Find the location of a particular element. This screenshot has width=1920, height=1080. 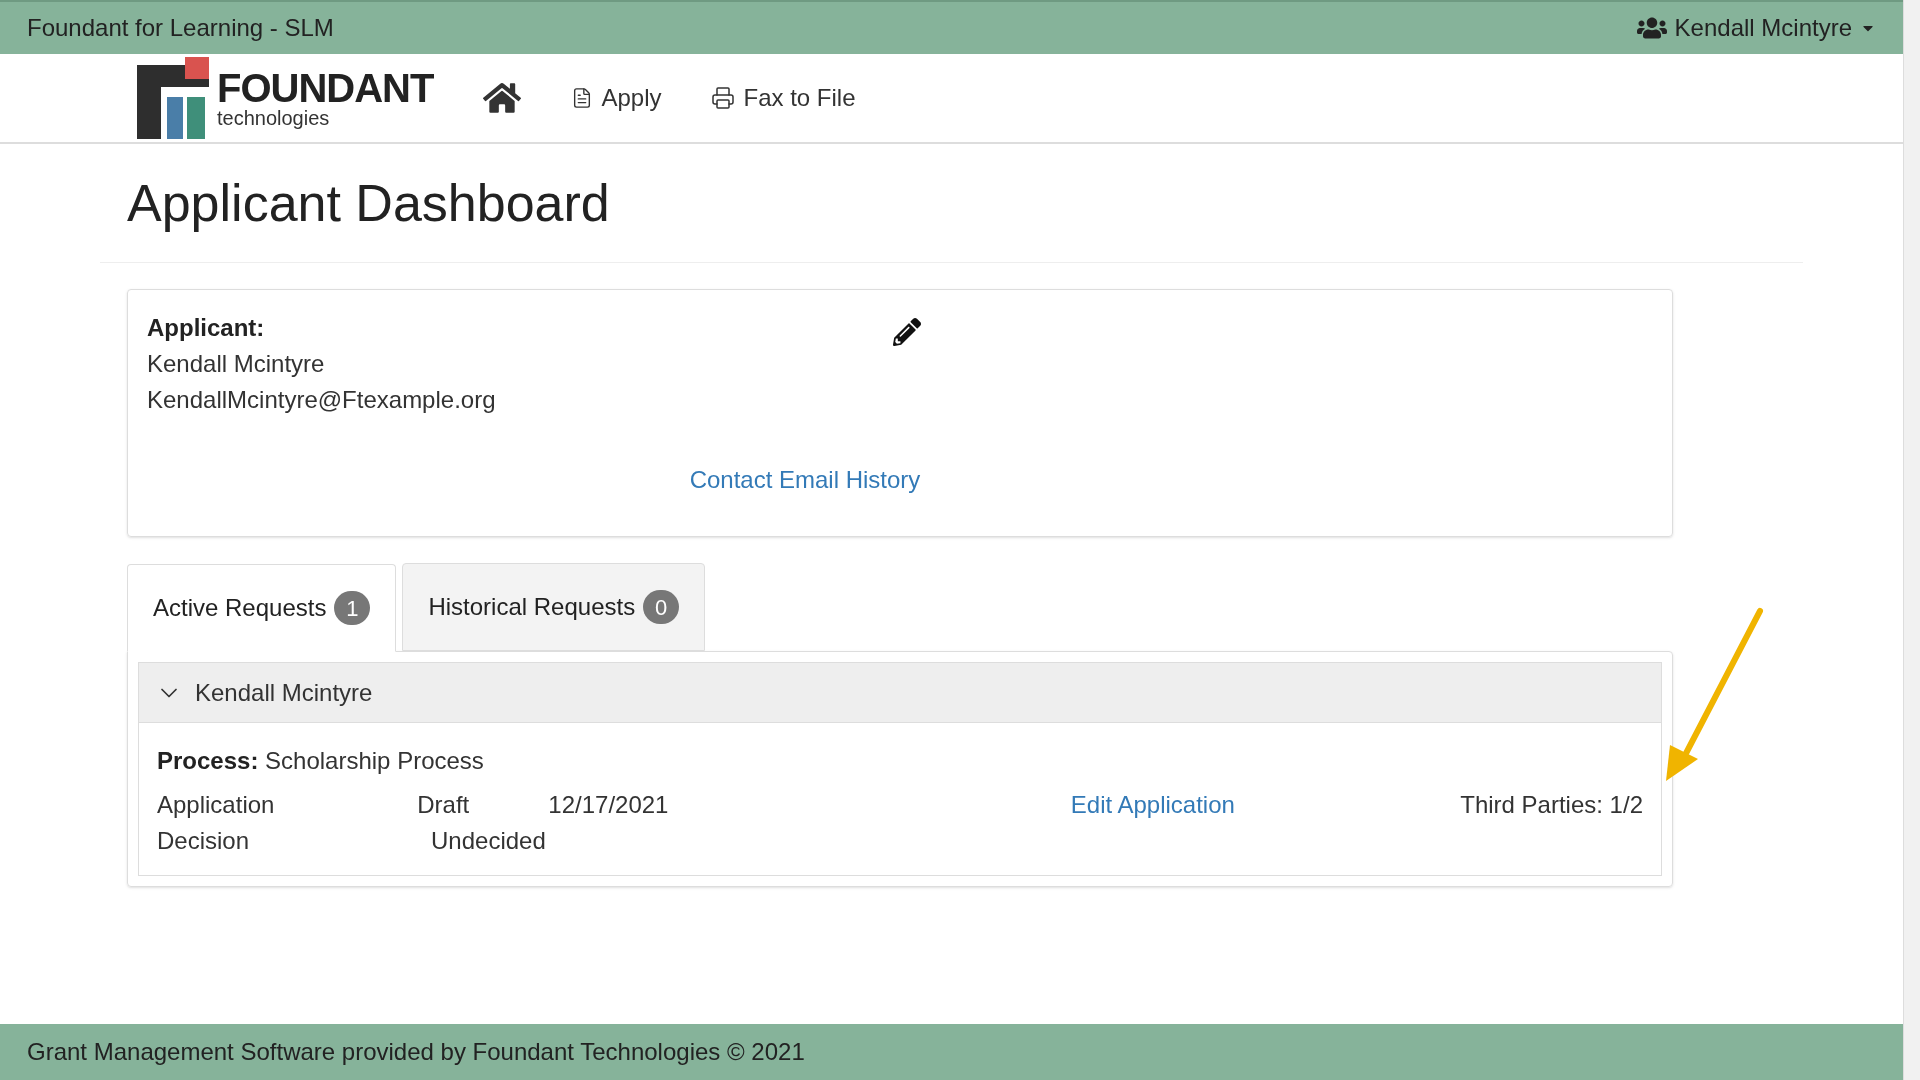

request-cell-text: Undecided is located at coordinates (489, 841).